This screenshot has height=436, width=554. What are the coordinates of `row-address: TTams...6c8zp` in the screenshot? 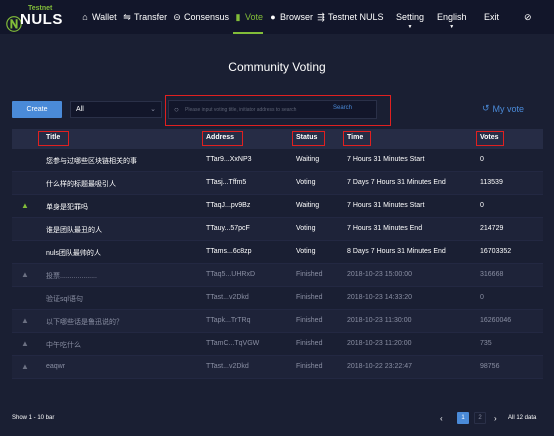 It's located at (229, 251).